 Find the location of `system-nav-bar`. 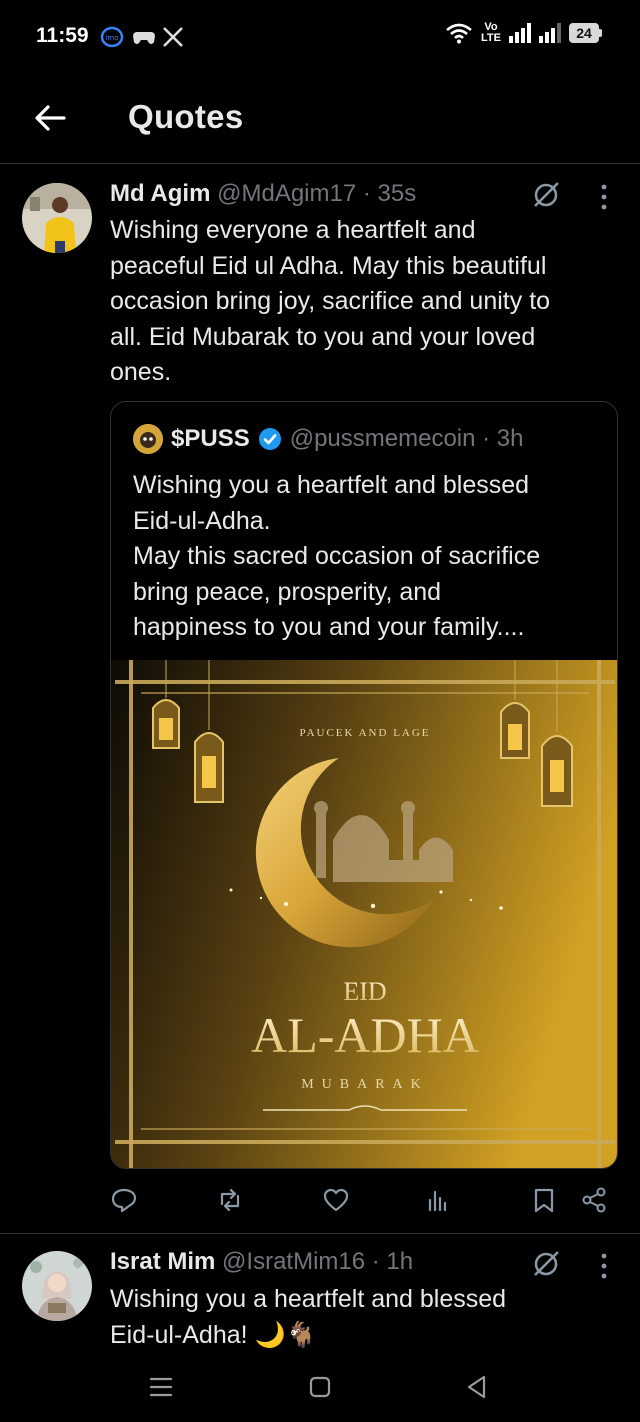

system-nav-bar is located at coordinates (320, 1386).